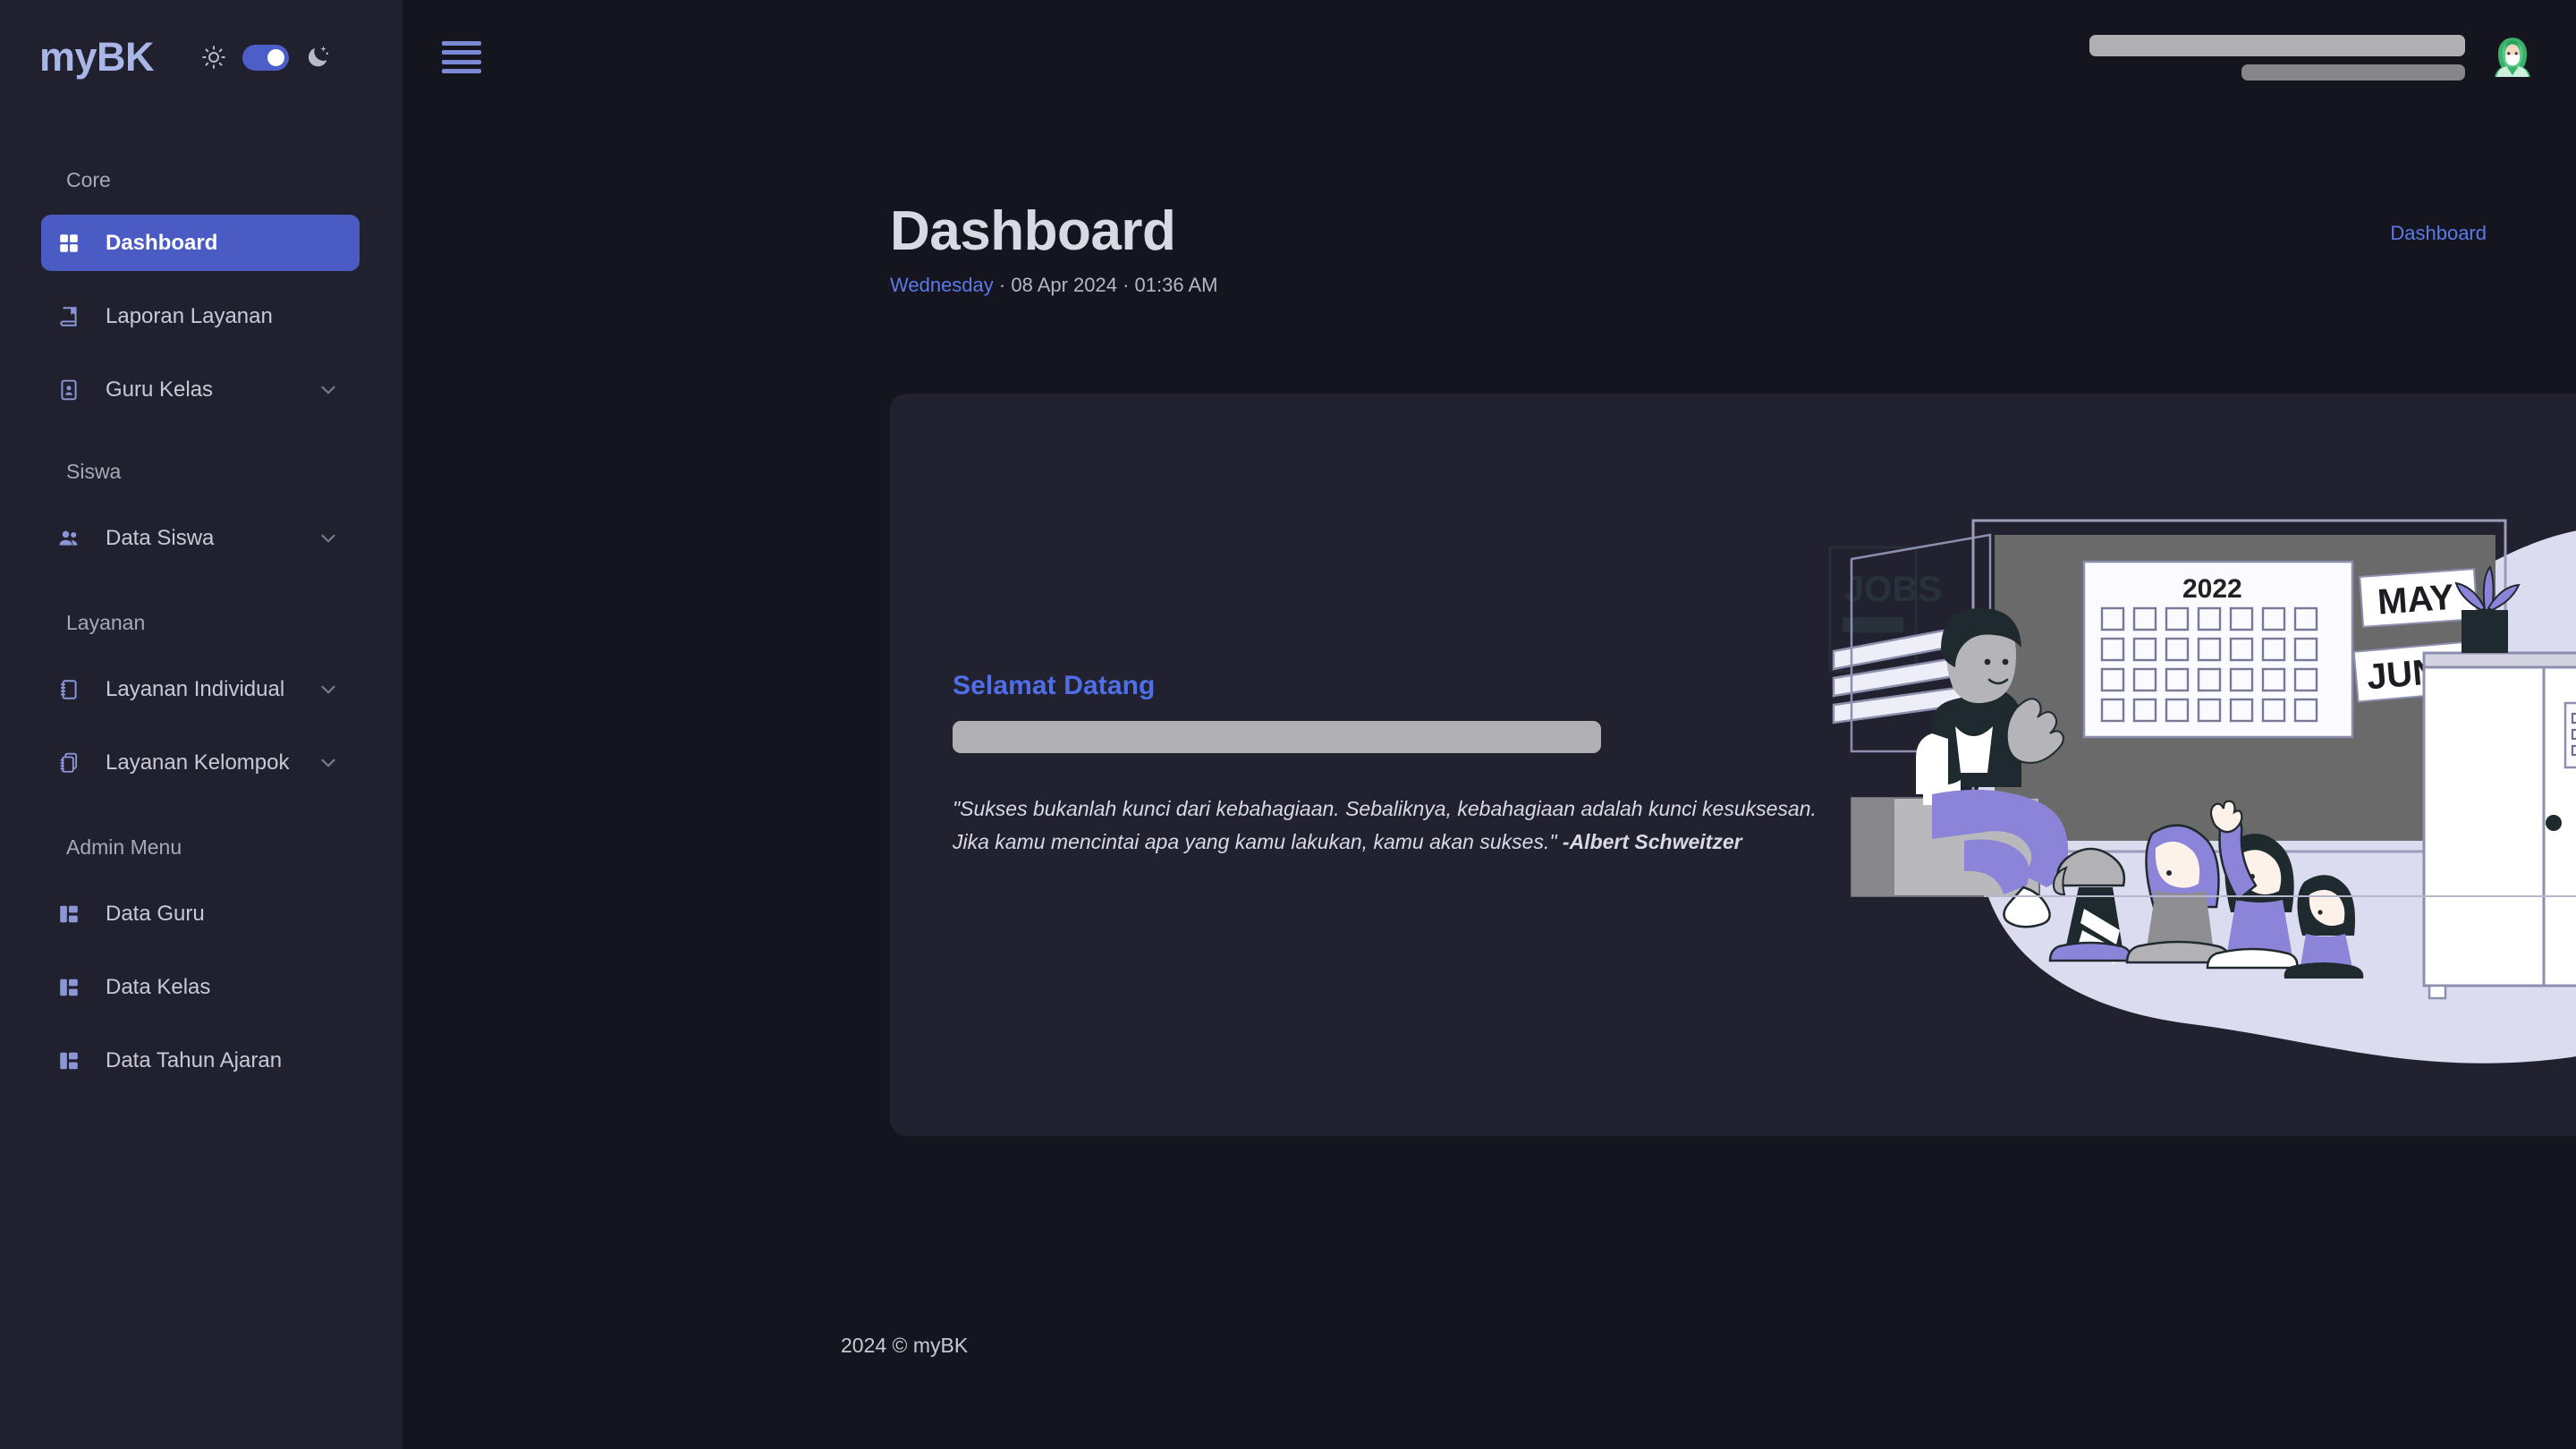 The width and height of the screenshot is (2576, 1449). Describe the element at coordinates (1893, 589) in the screenshot. I see `svg-text: JOBS` at that location.